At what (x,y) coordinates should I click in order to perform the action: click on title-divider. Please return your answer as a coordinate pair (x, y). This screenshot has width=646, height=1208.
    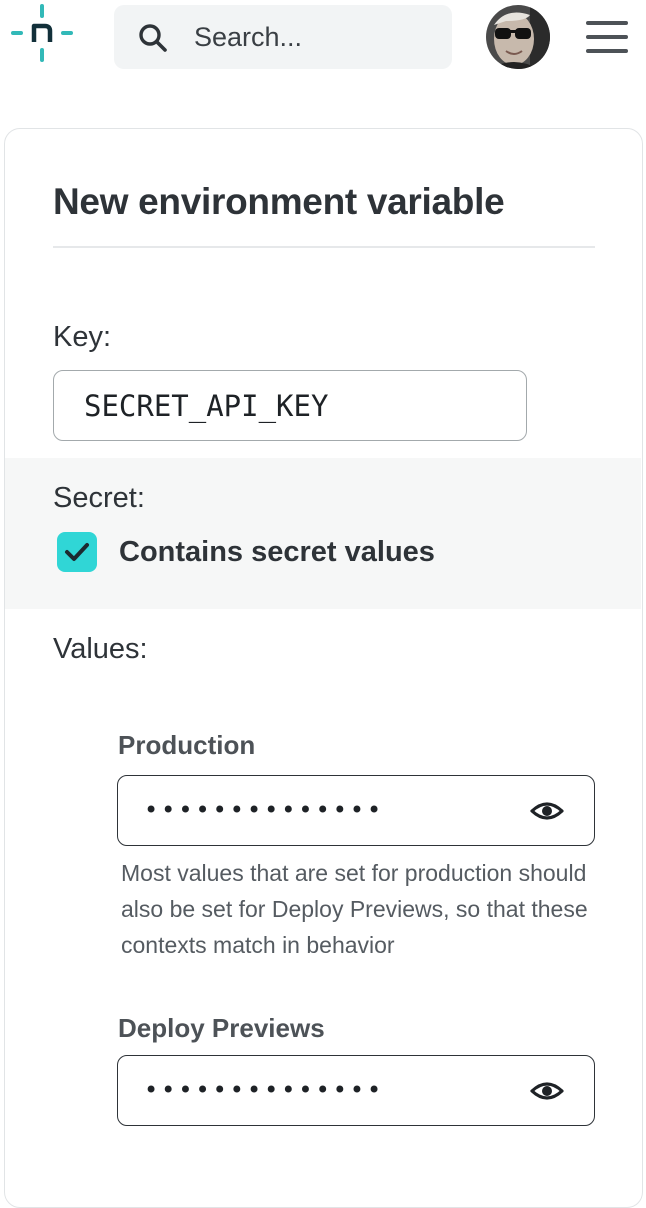
    Looking at the image, I should click on (324, 247).